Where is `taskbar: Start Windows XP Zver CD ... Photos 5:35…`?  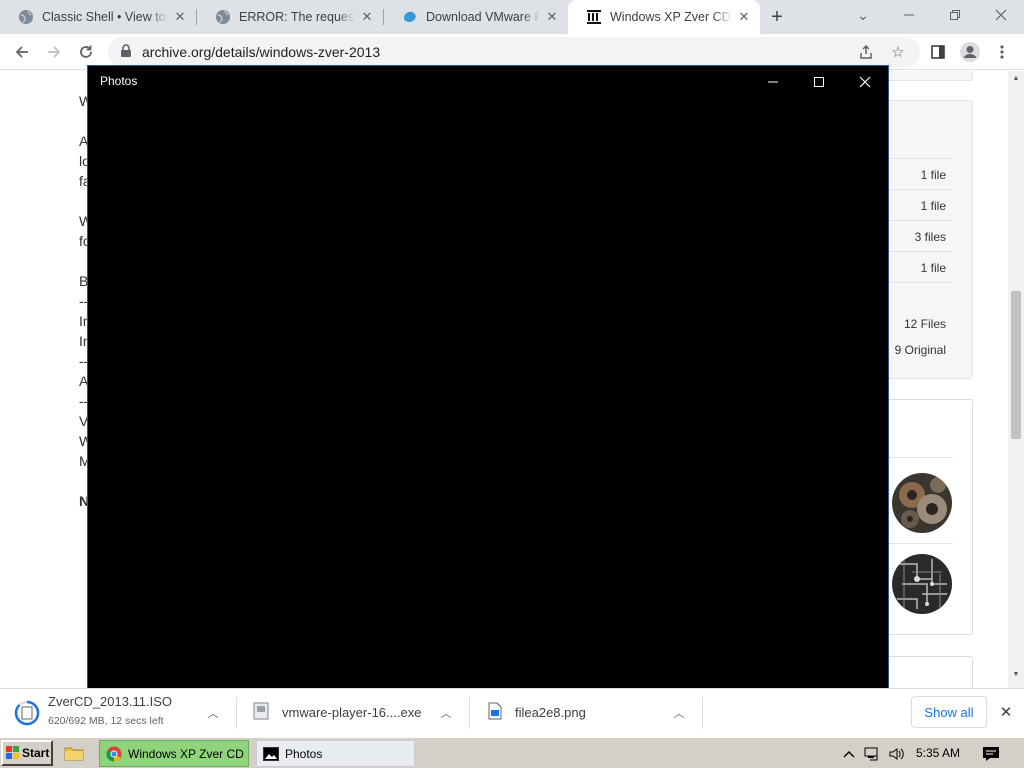 taskbar: Start Windows XP Zver CD ... Photos 5:35… is located at coordinates (512, 752).